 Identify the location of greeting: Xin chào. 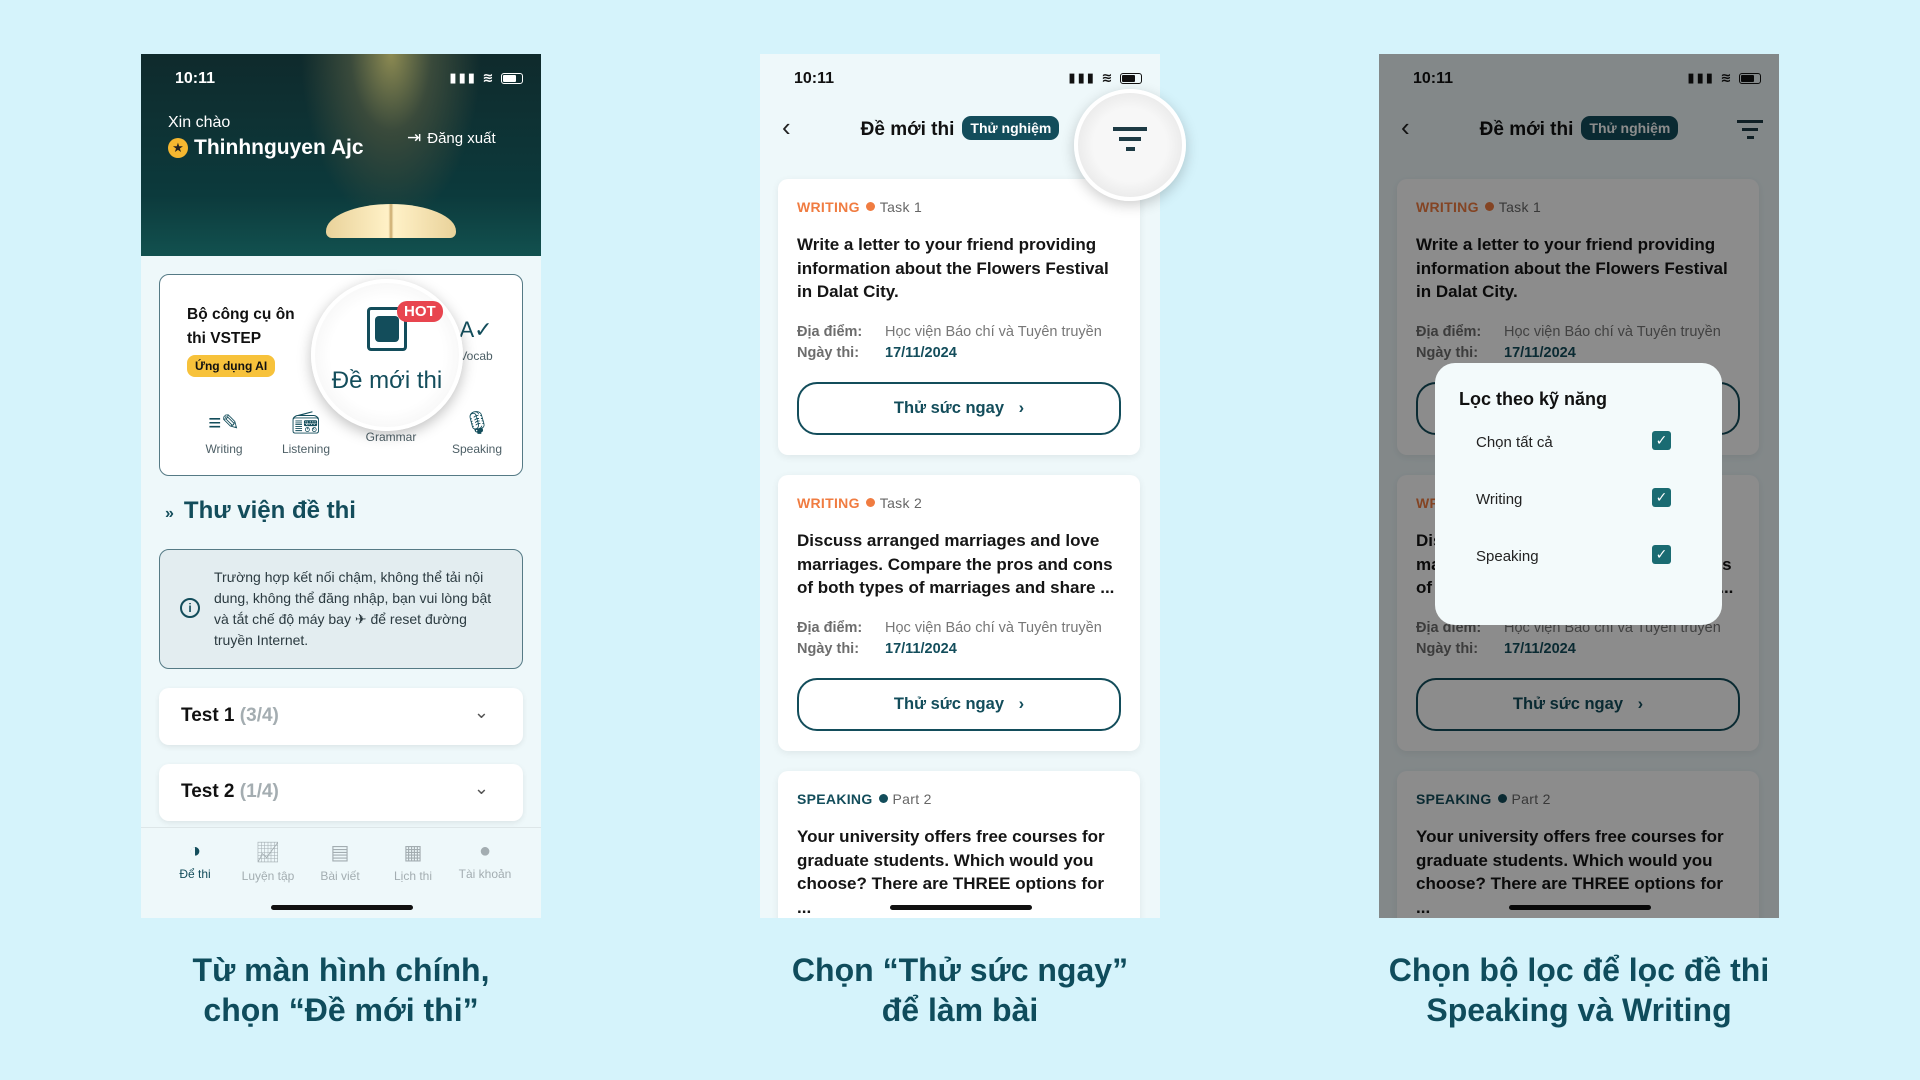
(199, 122).